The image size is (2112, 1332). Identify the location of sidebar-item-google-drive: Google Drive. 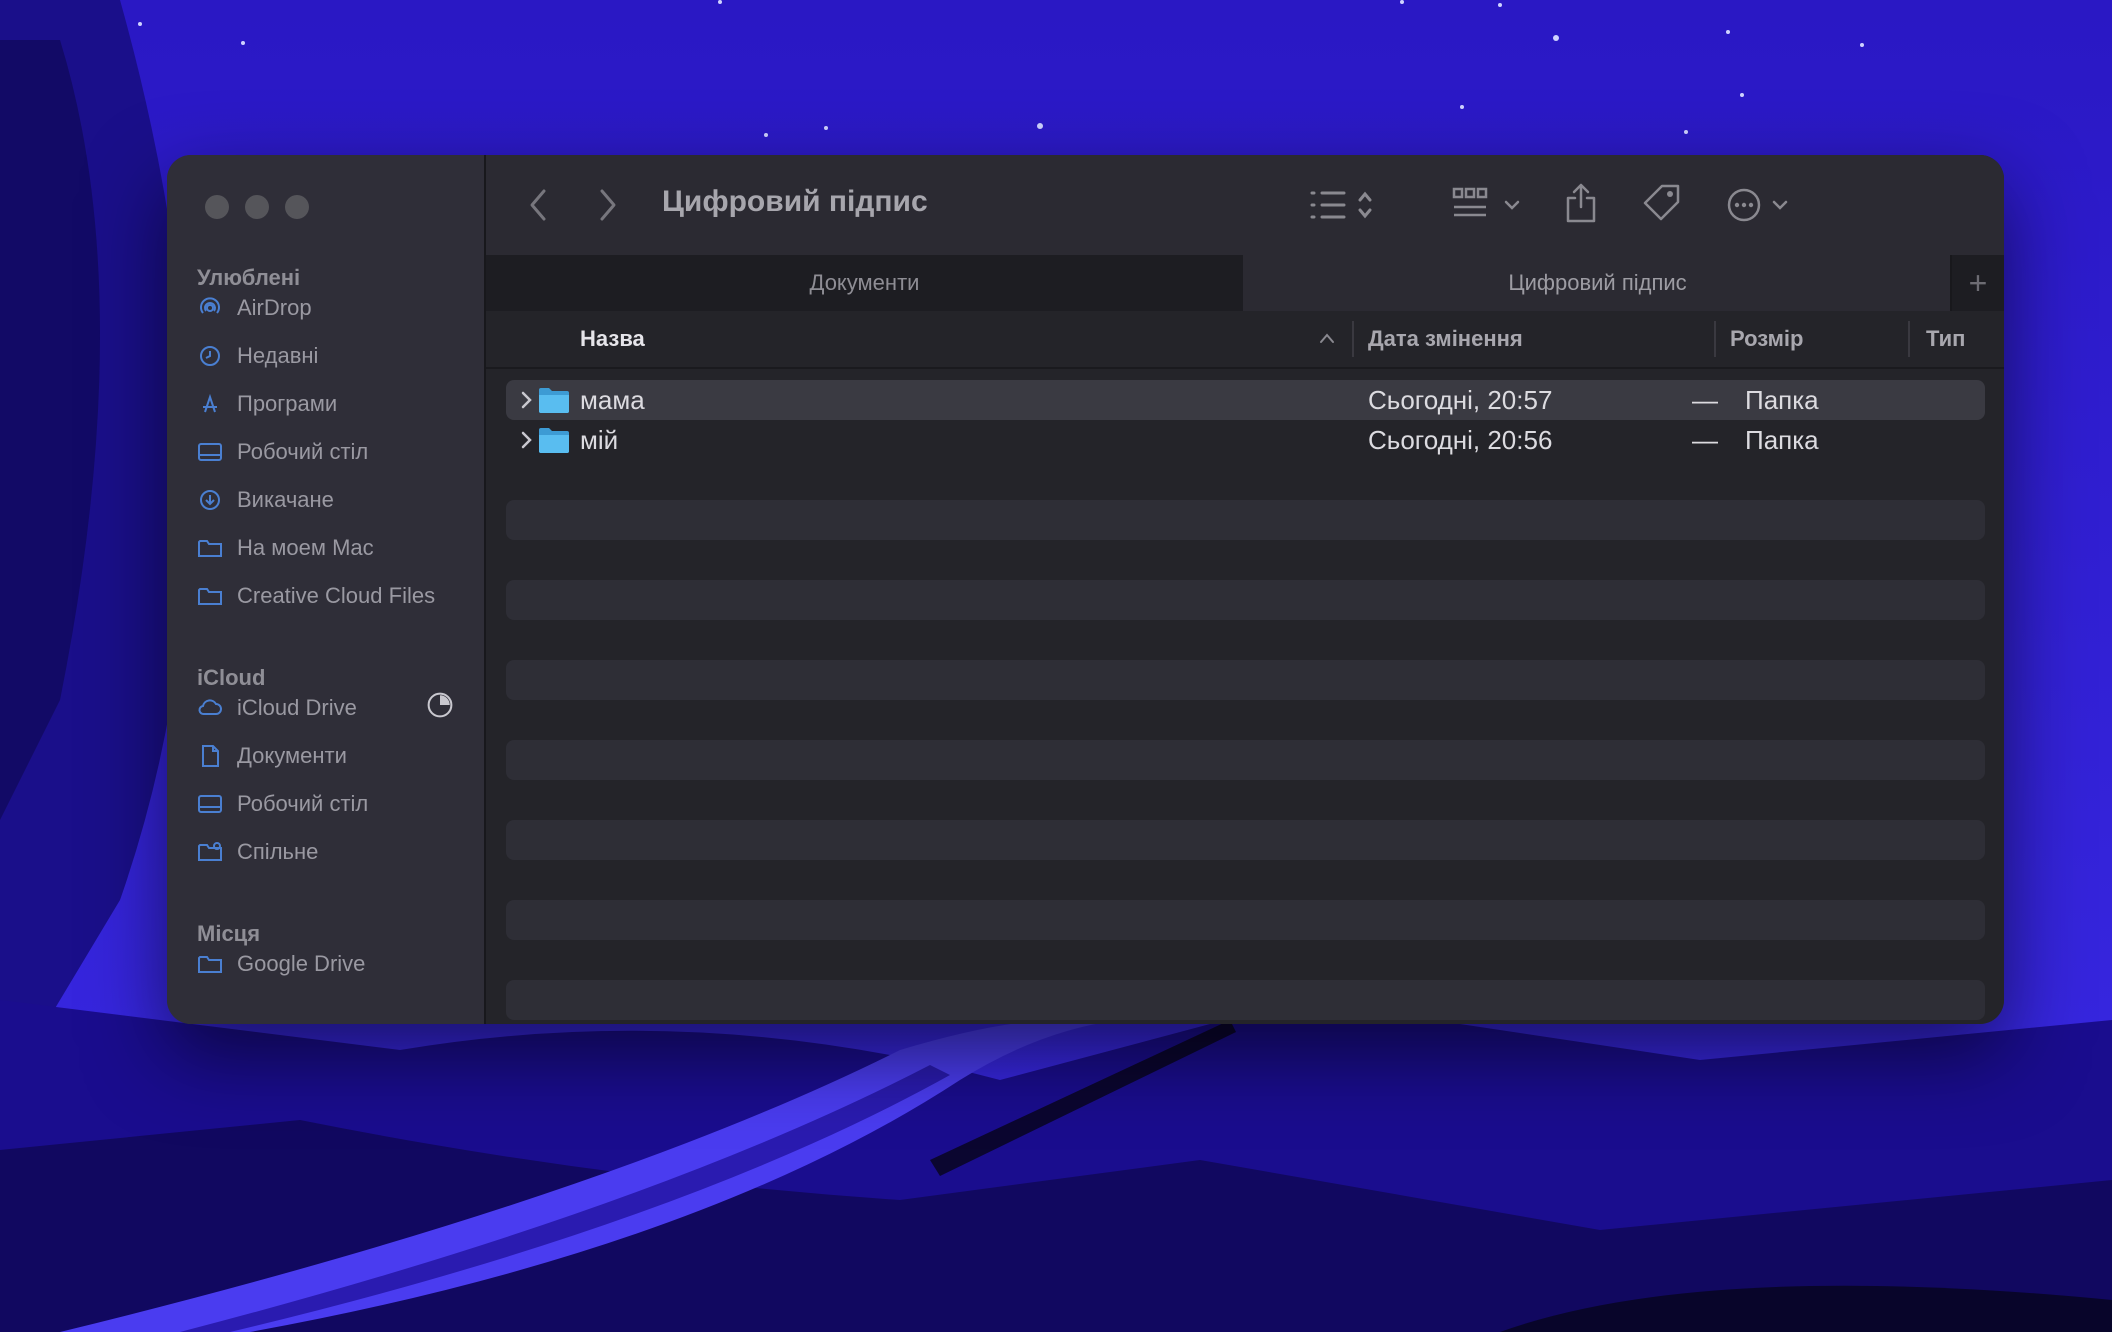
(332, 964).